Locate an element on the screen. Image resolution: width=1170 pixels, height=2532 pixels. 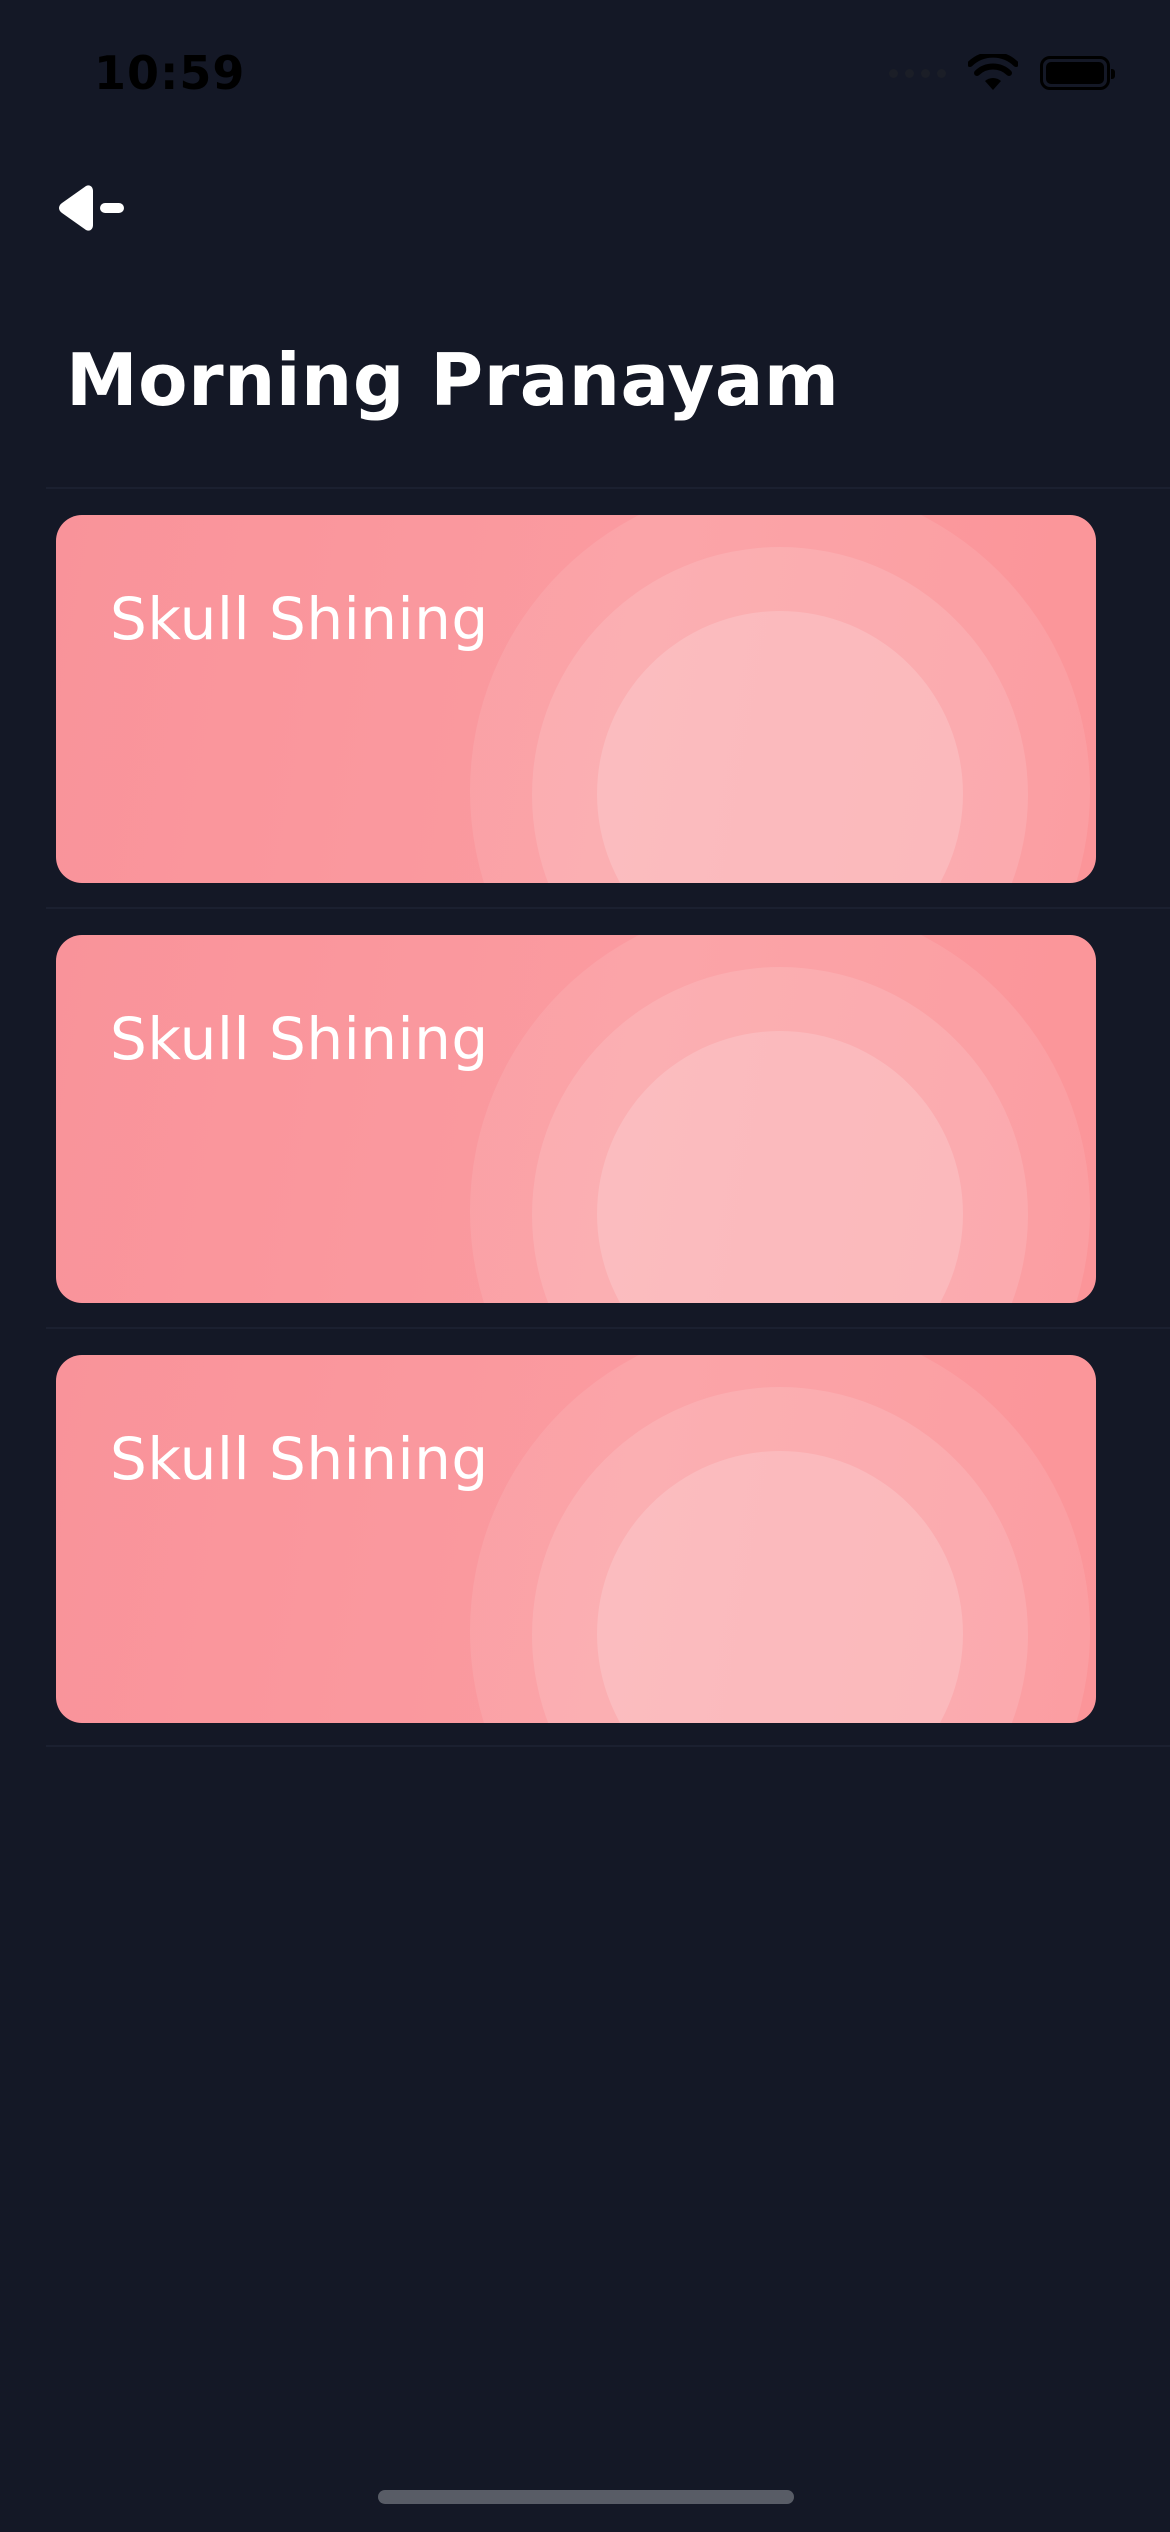
back-button is located at coordinates (96, 208).